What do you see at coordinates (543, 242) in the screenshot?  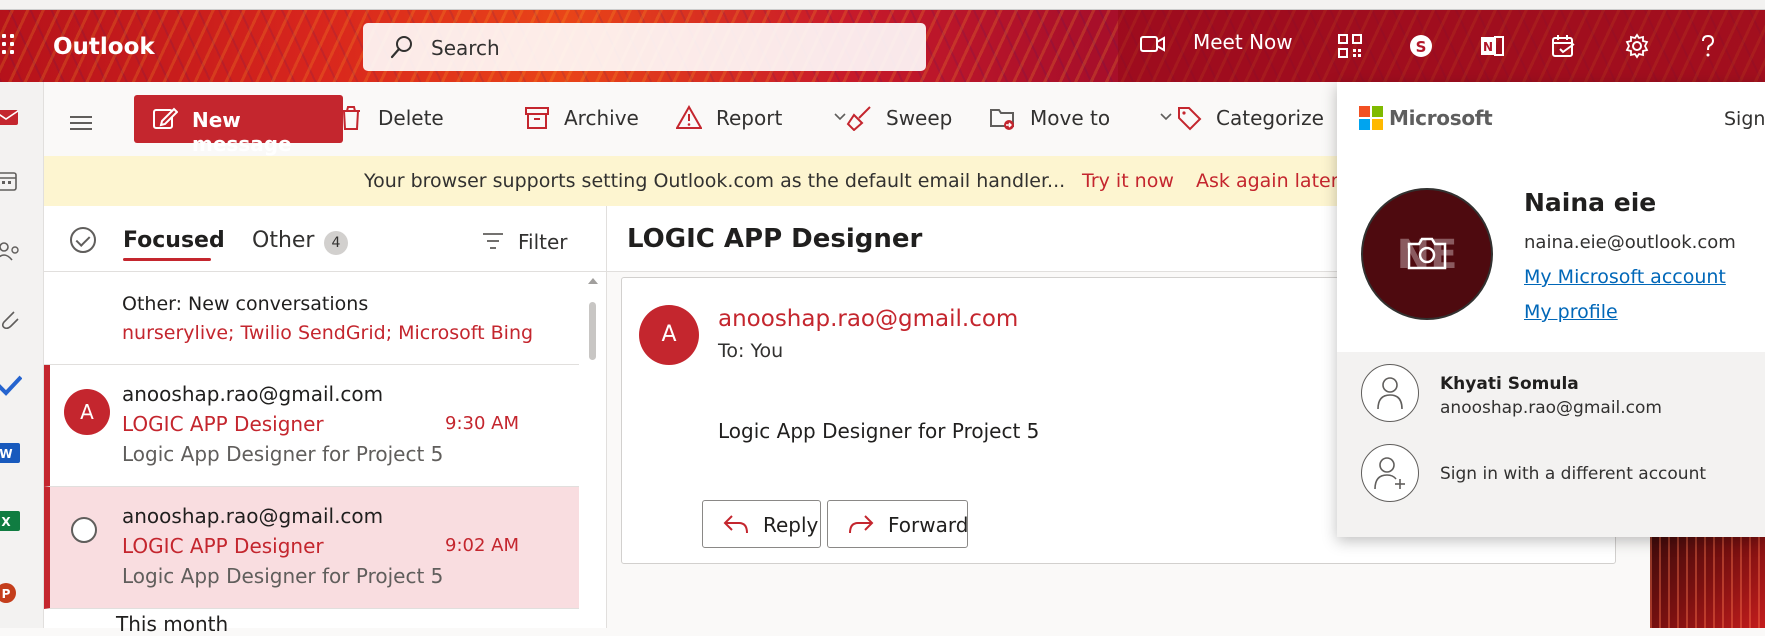 I see `filter-label: Filter` at bounding box center [543, 242].